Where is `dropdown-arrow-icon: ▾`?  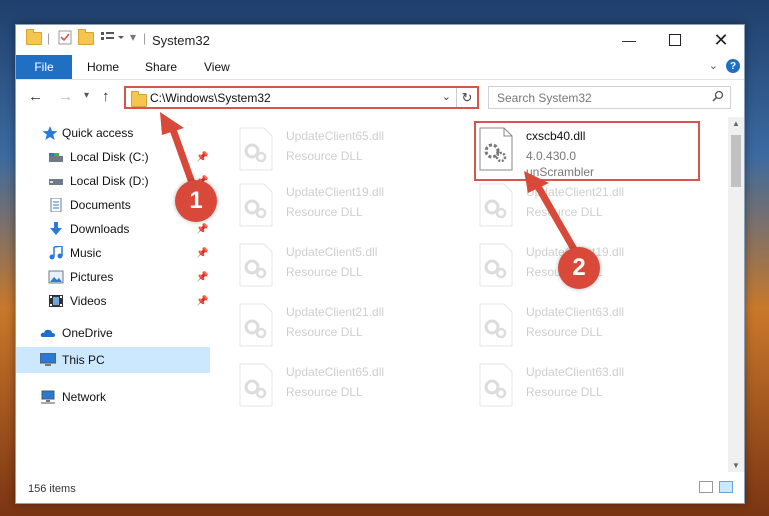 dropdown-arrow-icon: ▾ is located at coordinates (133, 37).